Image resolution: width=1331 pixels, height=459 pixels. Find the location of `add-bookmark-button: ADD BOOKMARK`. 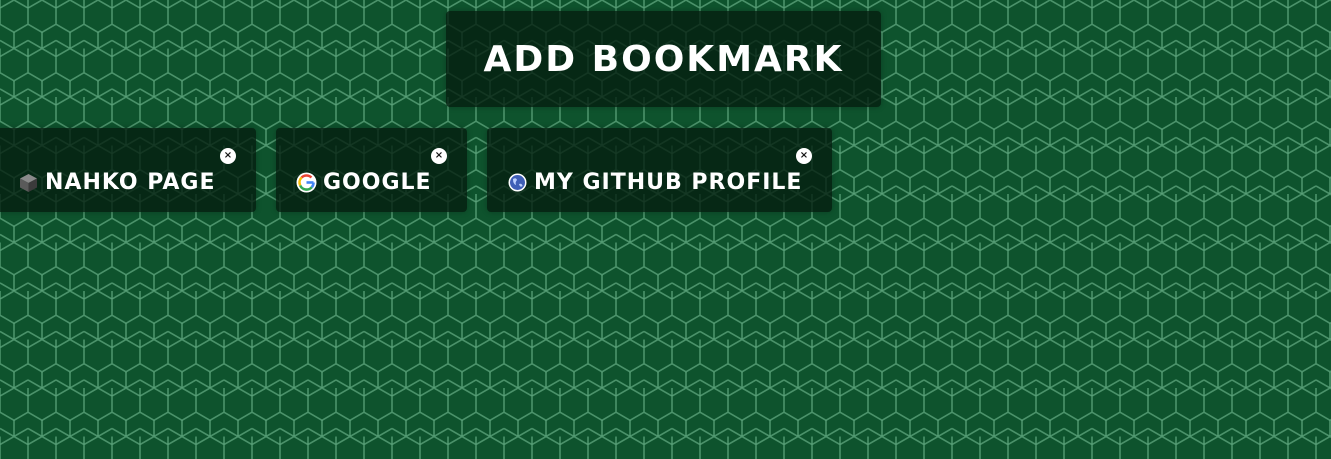

add-bookmark-button: ADD BOOKMARK is located at coordinates (663, 59).